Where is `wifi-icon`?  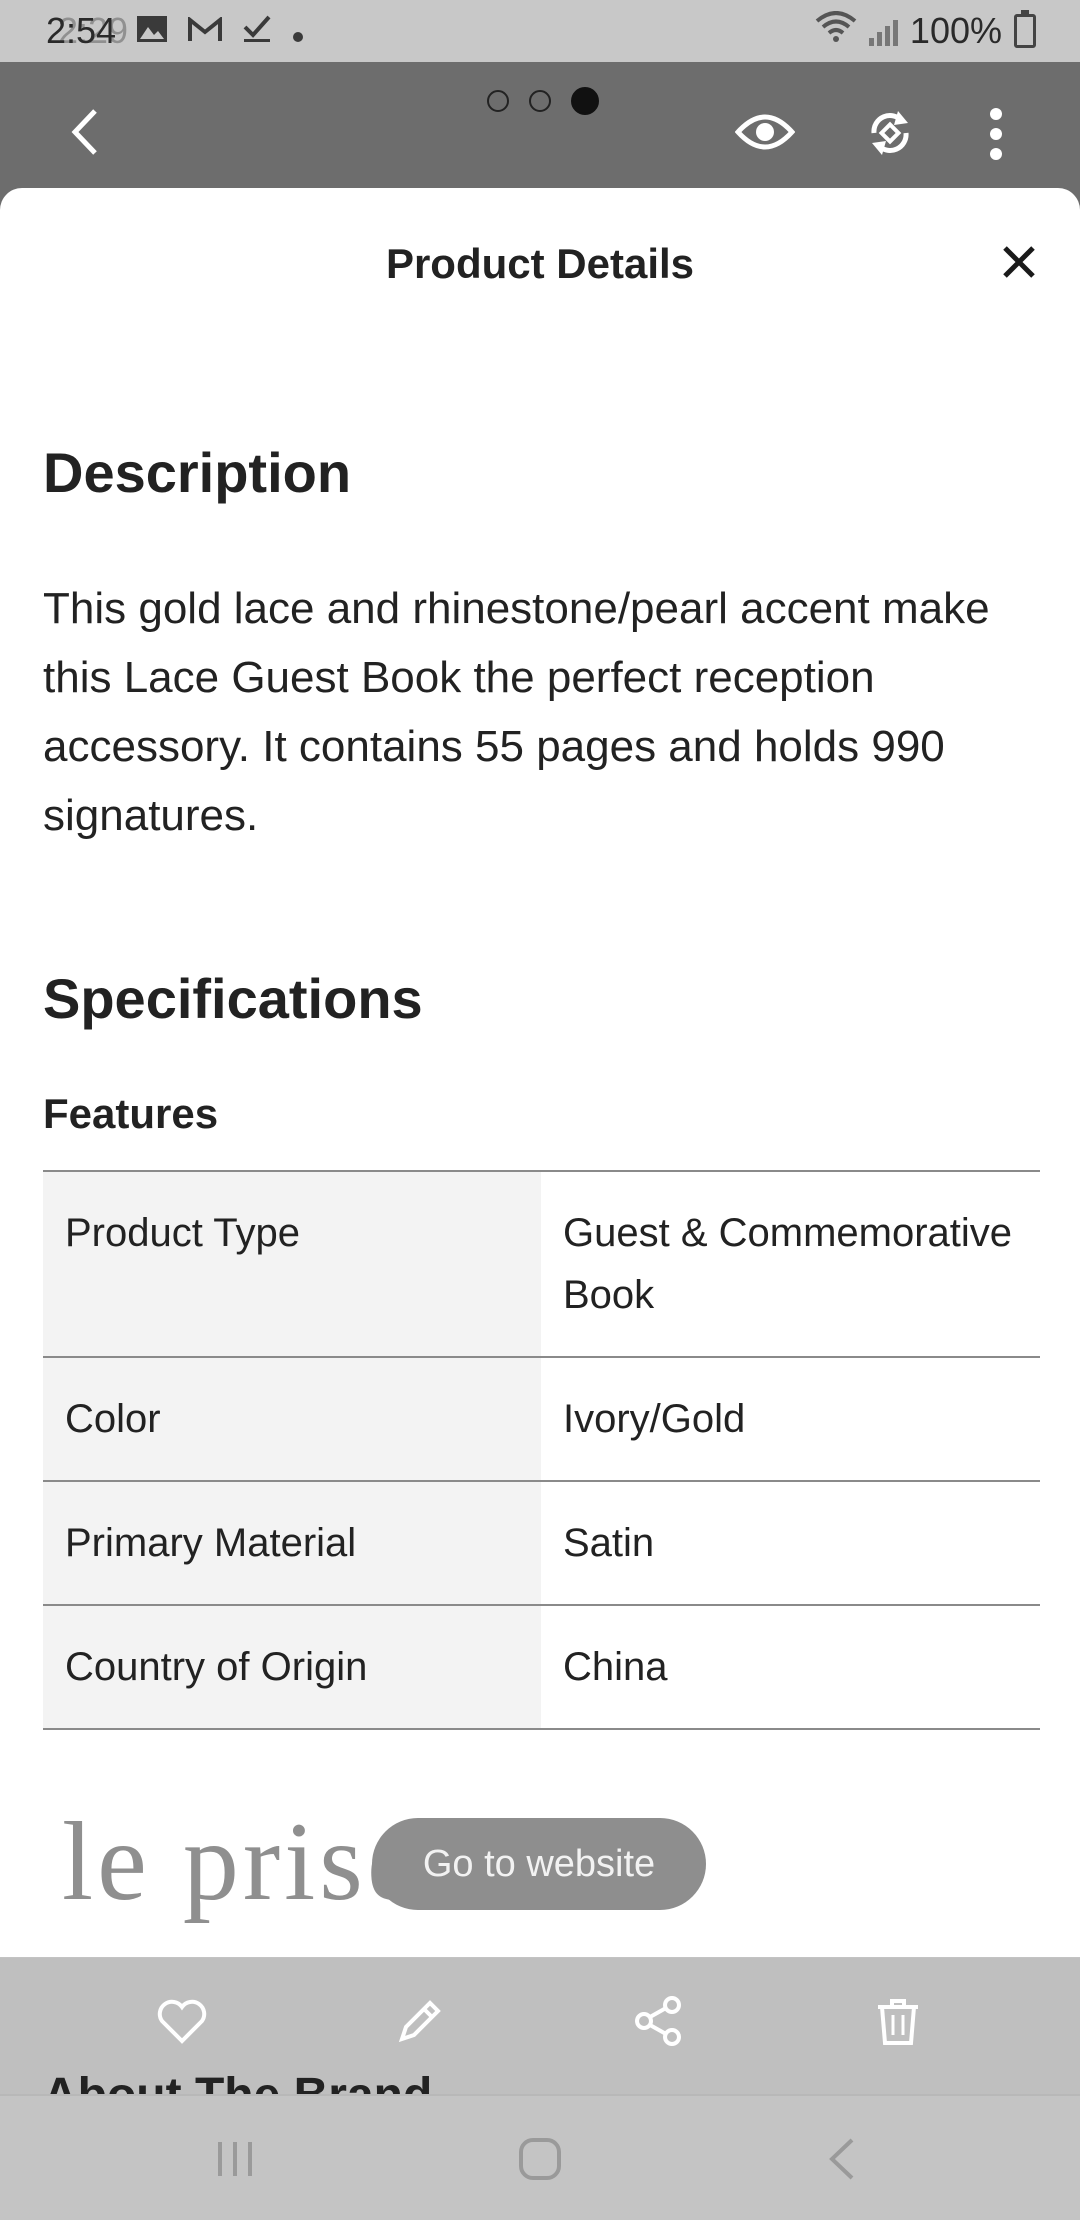
wifi-icon is located at coordinates (836, 31).